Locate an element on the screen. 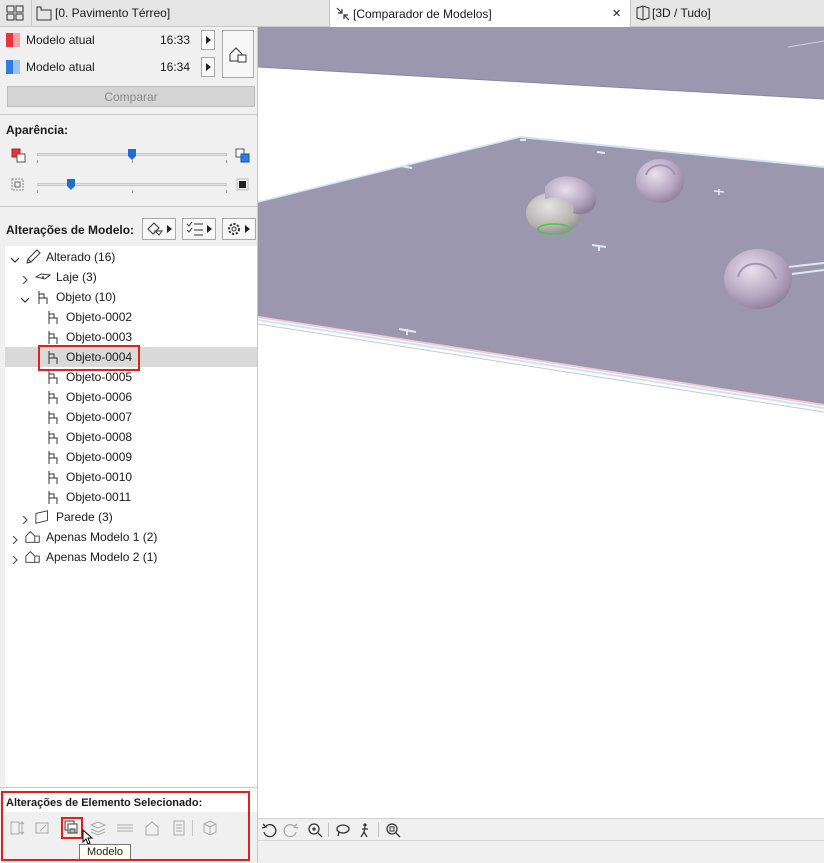 The height and width of the screenshot is (863, 824). element-edit-icon is located at coordinates (43, 828).